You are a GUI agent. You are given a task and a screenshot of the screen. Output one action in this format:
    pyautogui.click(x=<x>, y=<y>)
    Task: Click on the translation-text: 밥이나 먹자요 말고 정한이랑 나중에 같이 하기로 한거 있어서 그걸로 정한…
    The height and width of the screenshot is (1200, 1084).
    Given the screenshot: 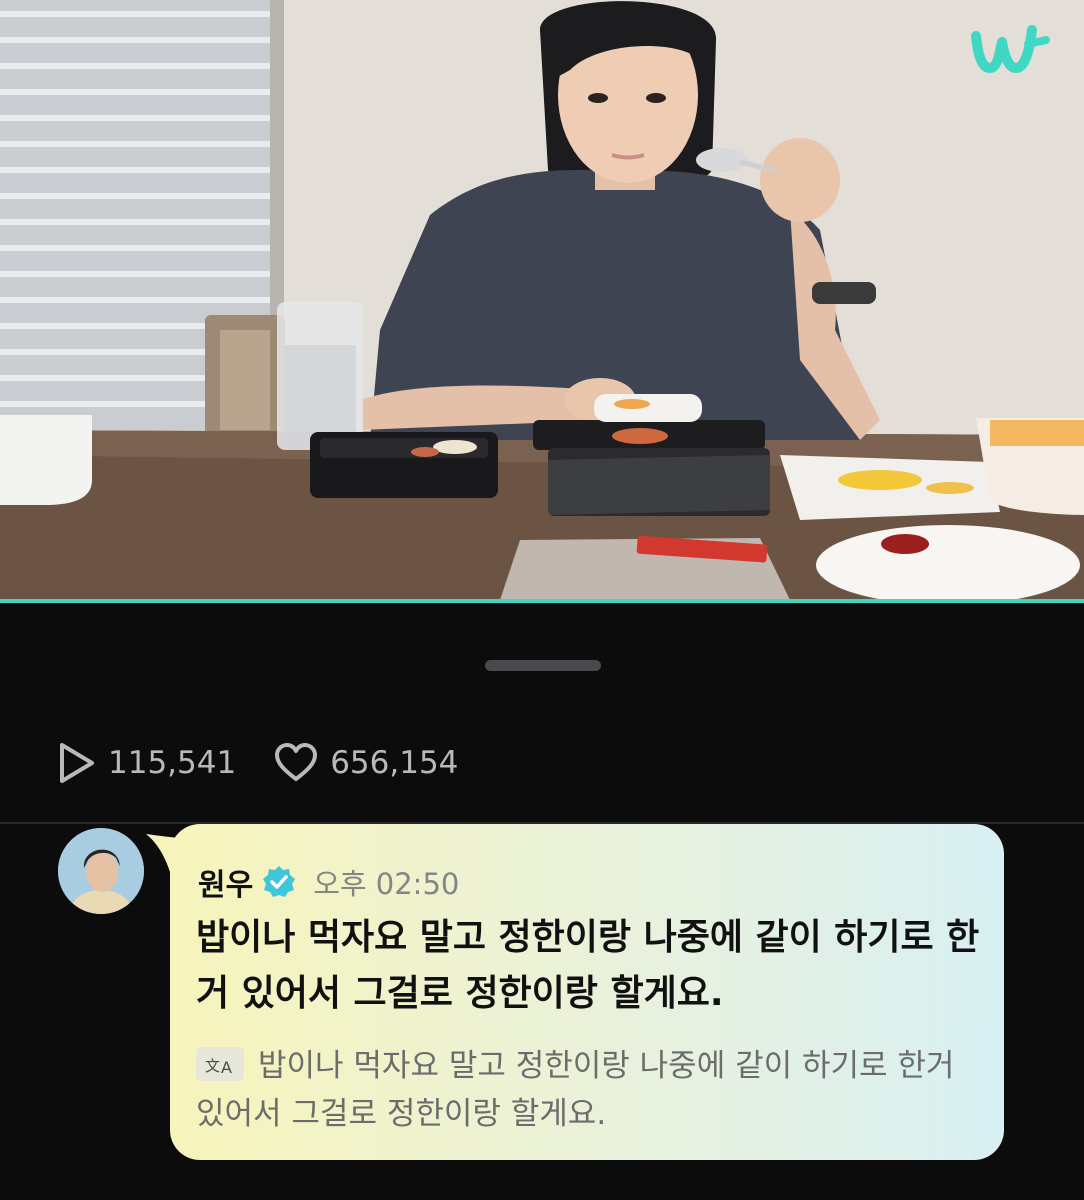 What is the action you would take?
    pyautogui.click(x=575, y=1090)
    